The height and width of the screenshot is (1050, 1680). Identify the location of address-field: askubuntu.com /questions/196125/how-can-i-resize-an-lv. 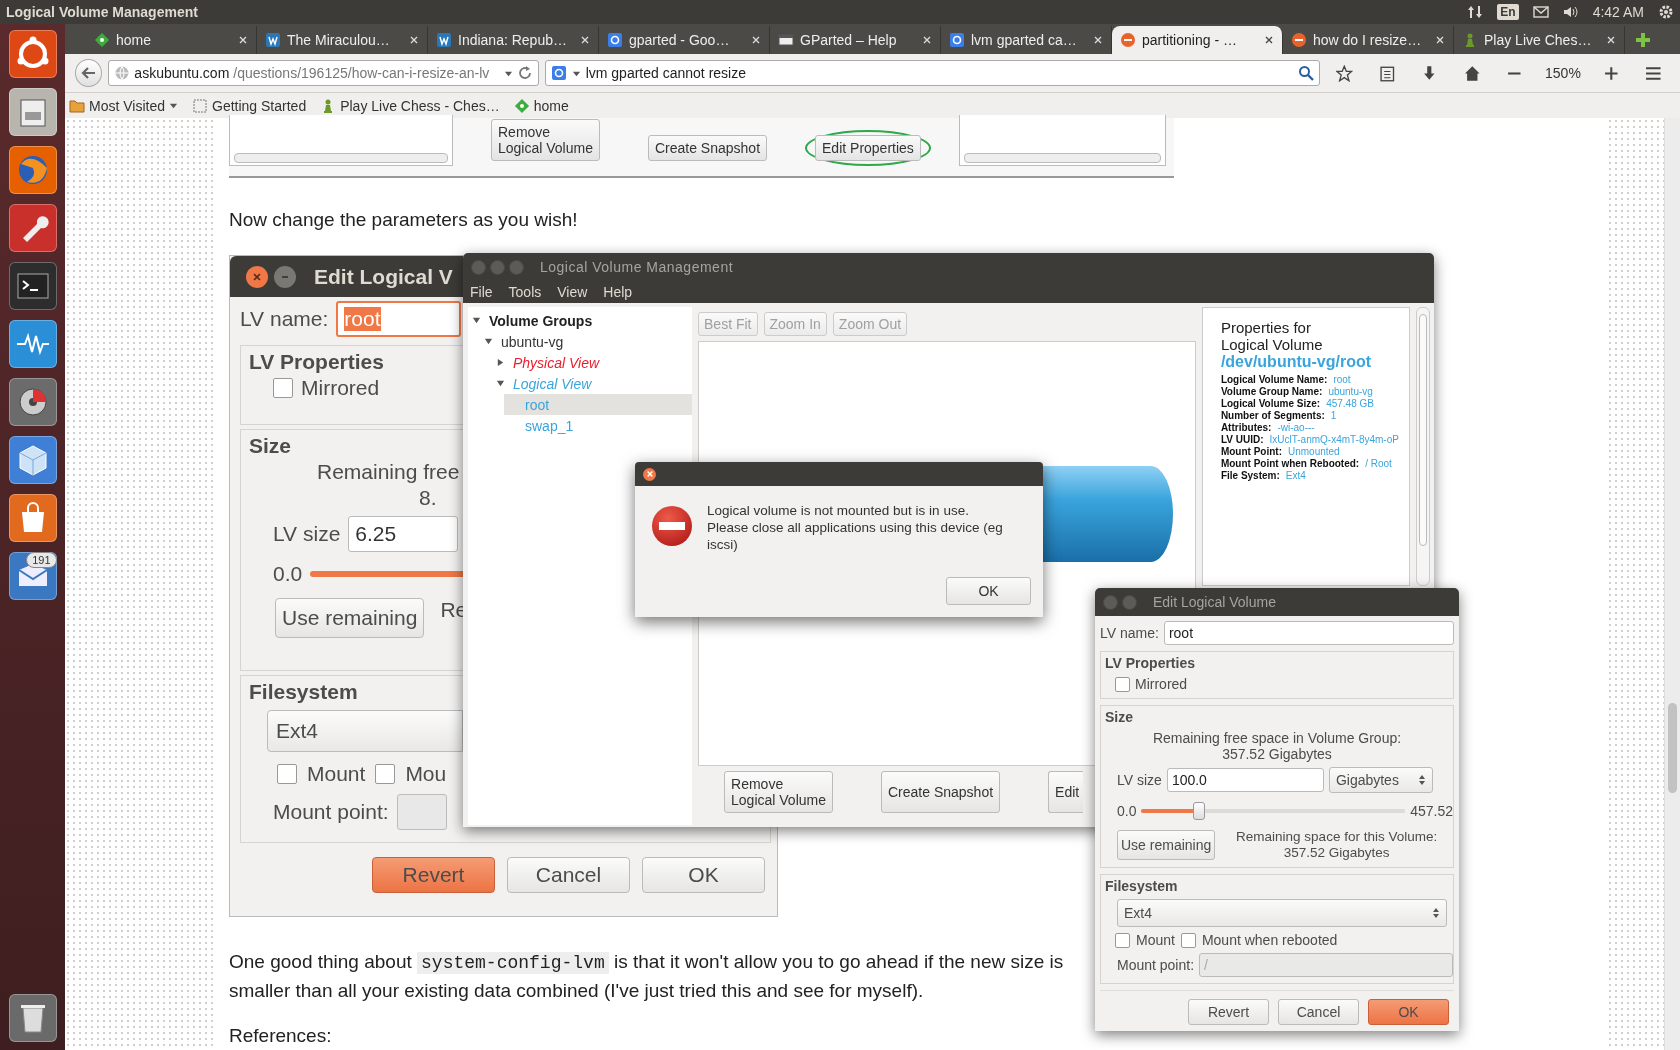
(323, 73).